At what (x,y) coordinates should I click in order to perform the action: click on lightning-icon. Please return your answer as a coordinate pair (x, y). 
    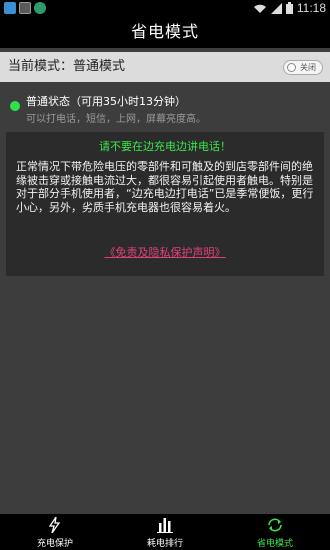
    Looking at the image, I should click on (54, 525).